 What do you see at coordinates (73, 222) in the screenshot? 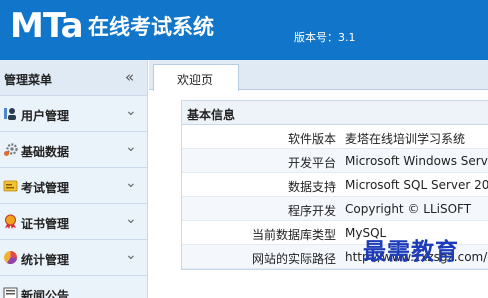
I see `sidebar-item-certificates: 证书管理 ⌄` at bounding box center [73, 222].